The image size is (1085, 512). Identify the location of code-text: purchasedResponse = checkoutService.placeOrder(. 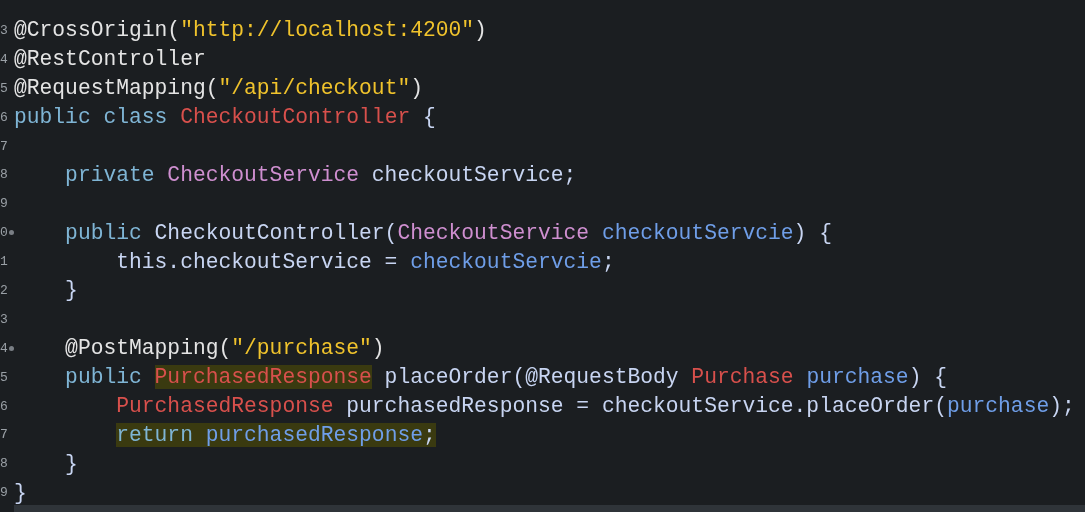
(646, 406).